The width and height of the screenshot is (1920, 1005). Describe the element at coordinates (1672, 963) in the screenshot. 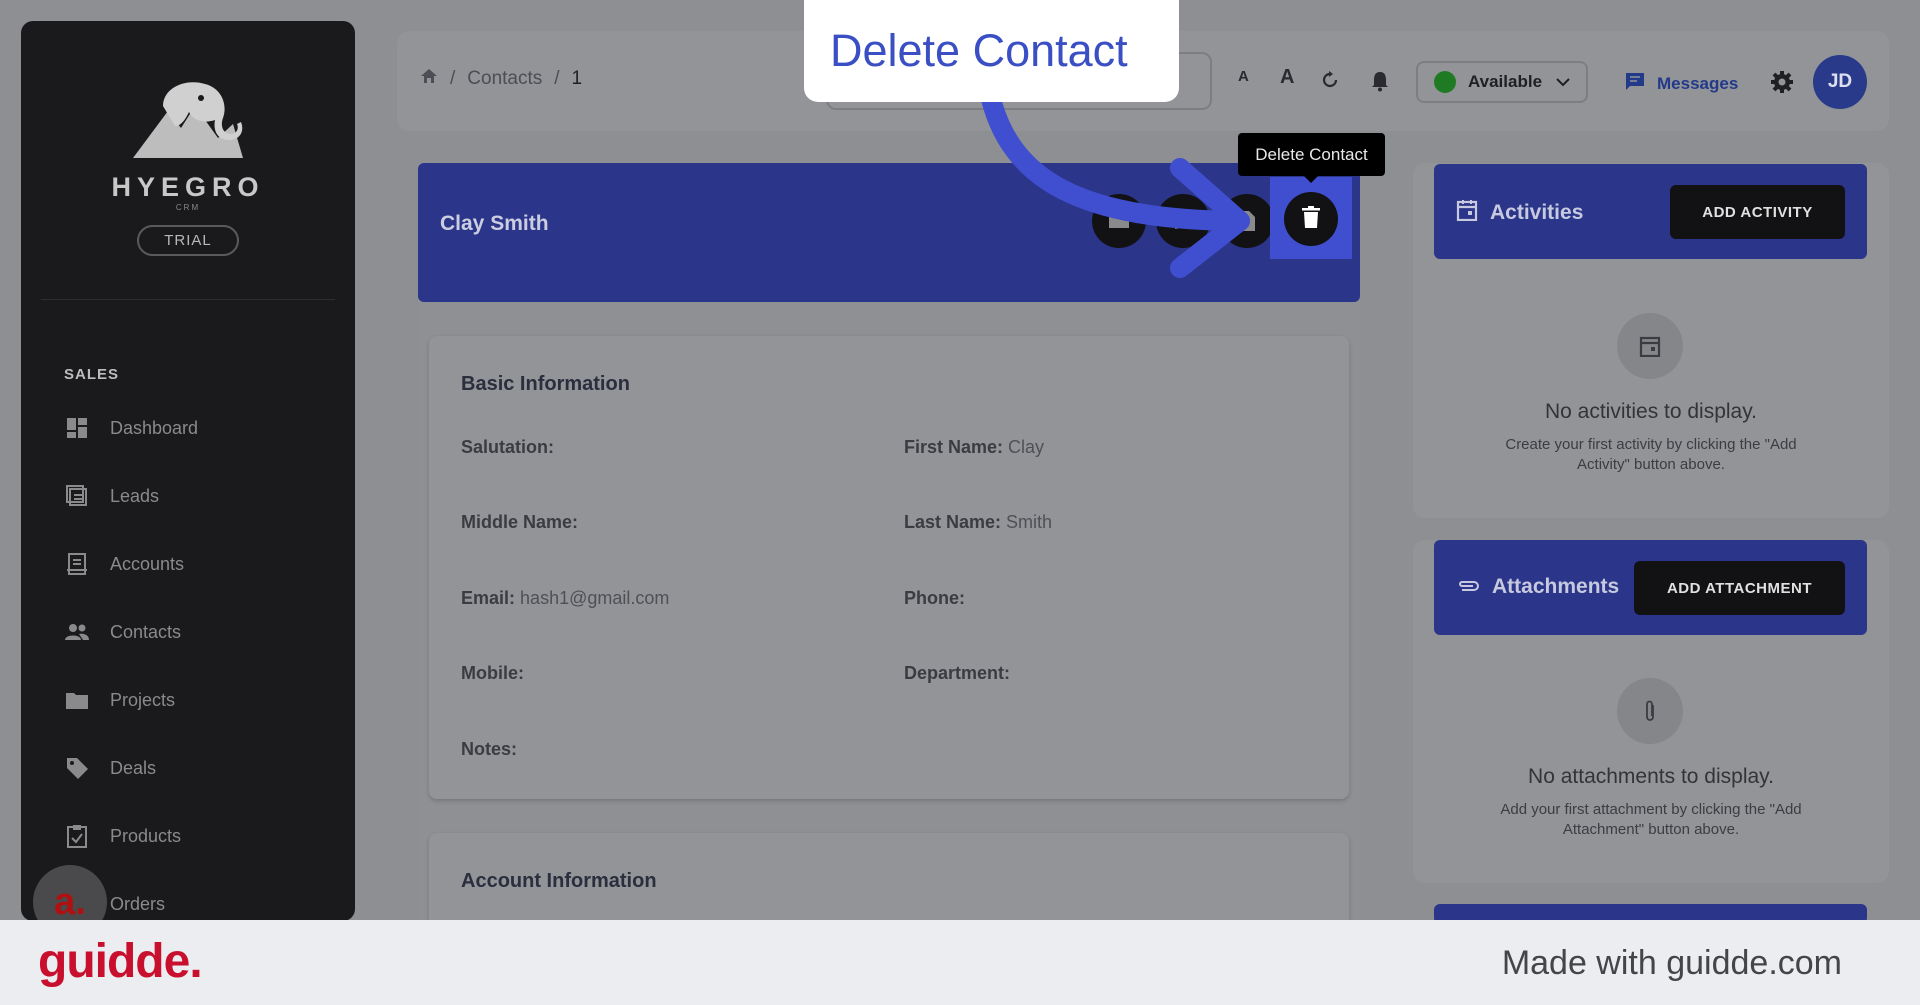

I see `made-with-text: Made with guidde.com` at that location.